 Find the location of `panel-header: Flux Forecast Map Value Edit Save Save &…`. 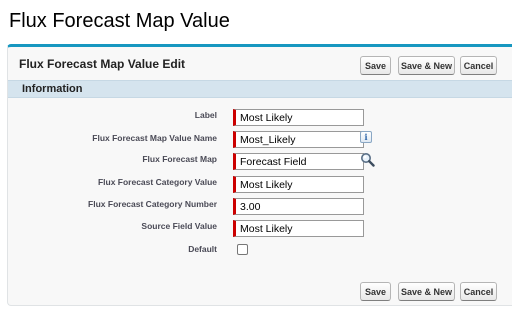

panel-header: Flux Forecast Map Value Edit Save Save &… is located at coordinates (260, 65).